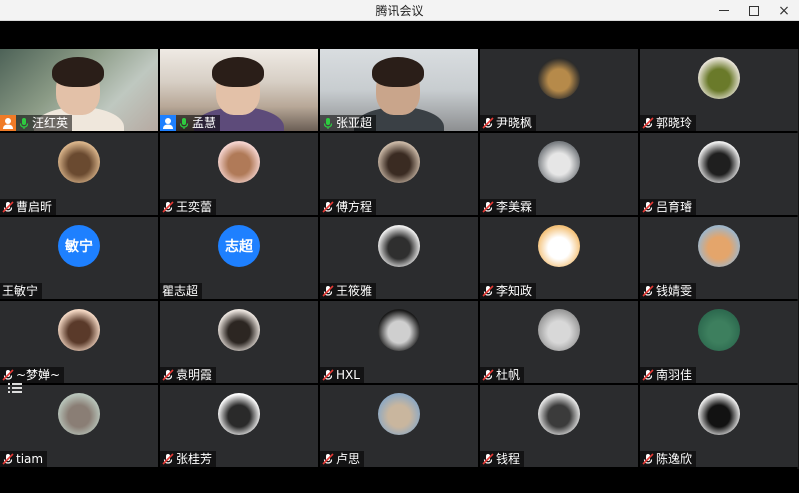 Image resolution: width=799 pixels, height=493 pixels. Describe the element at coordinates (724, 10) in the screenshot. I see `minimize-button` at that location.